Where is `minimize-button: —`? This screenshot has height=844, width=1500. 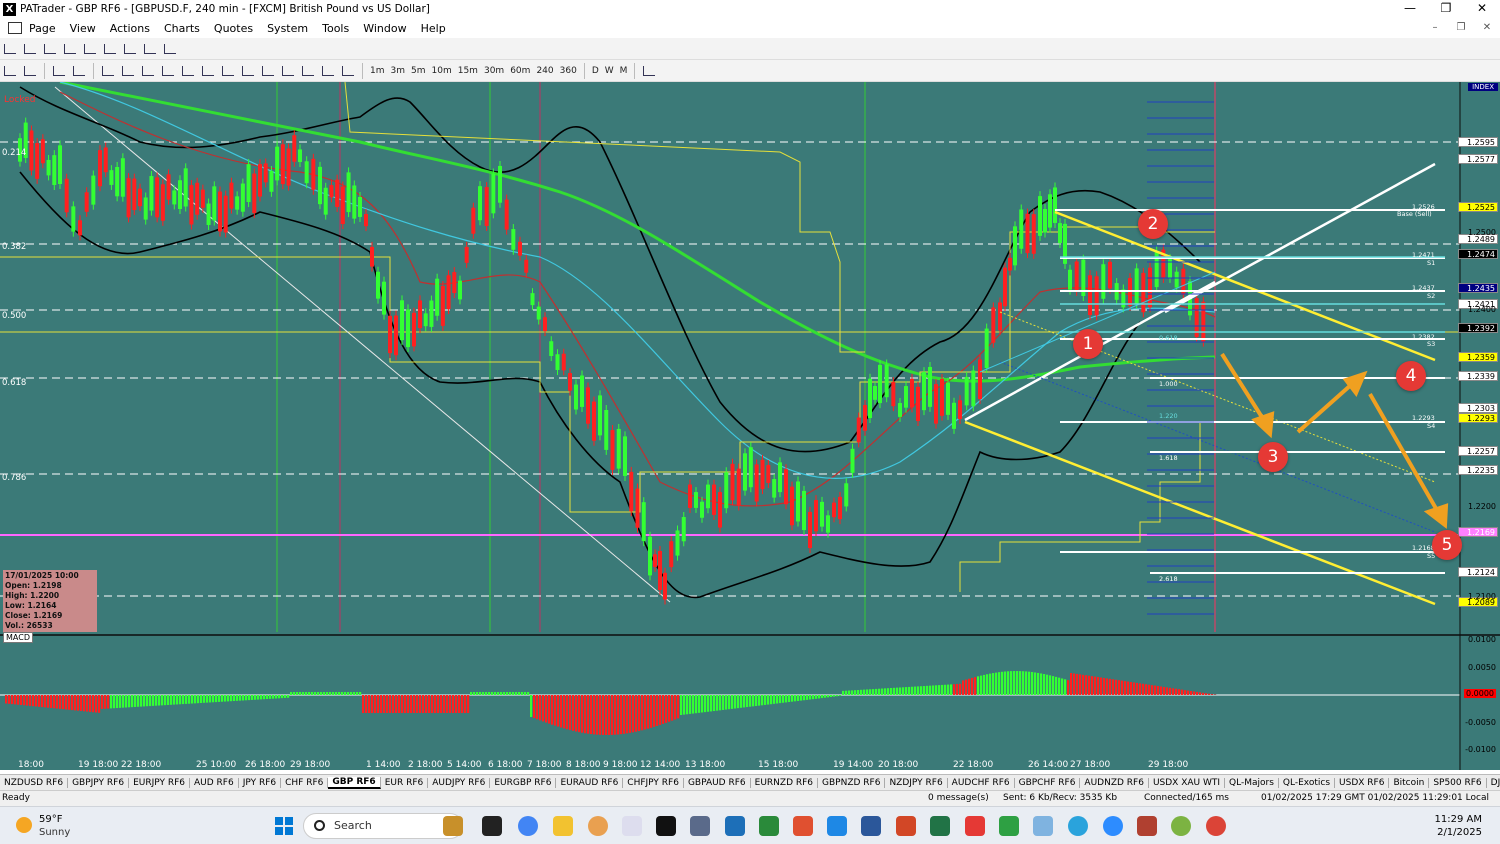
minimize-button: — is located at coordinates (1410, 9).